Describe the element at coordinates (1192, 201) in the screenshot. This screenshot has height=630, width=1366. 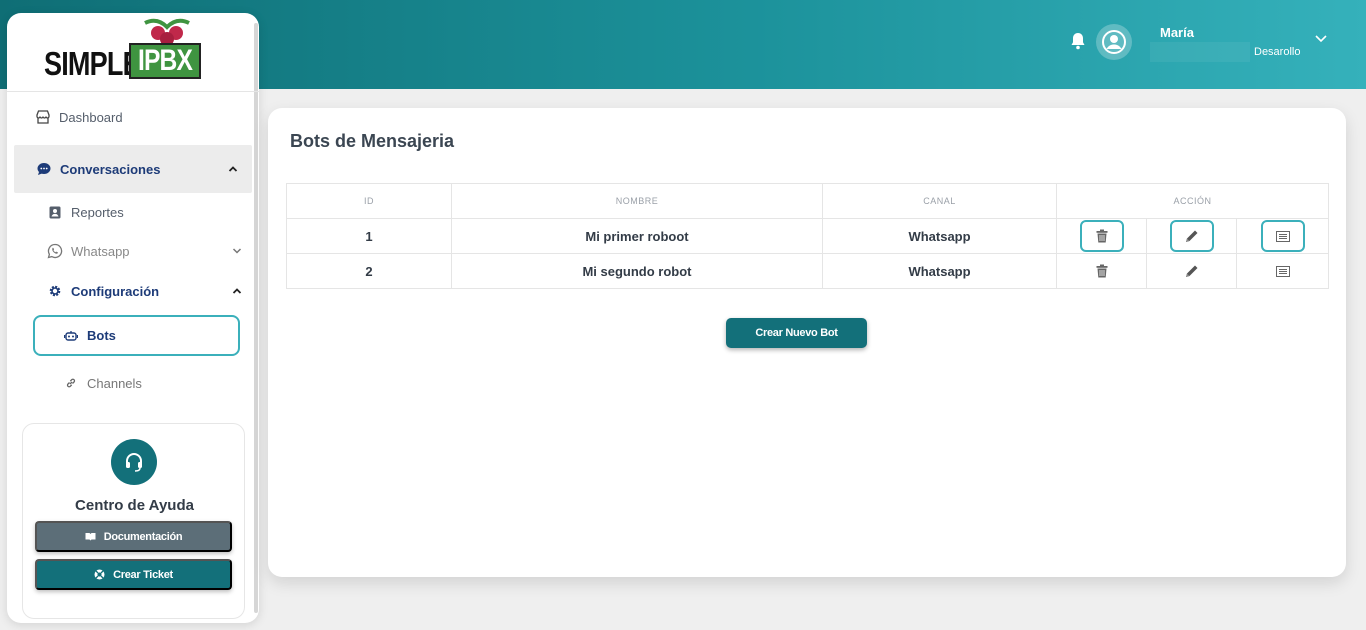
I see `column-header-accion: ACCIÓN` at that location.